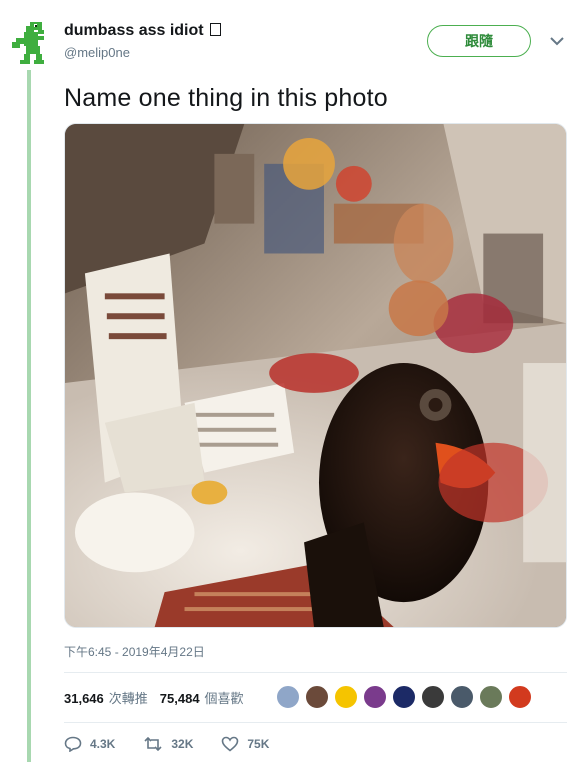 This screenshot has height=762, width=584. Describe the element at coordinates (230, 744) in the screenshot. I see `heart-icon` at that location.